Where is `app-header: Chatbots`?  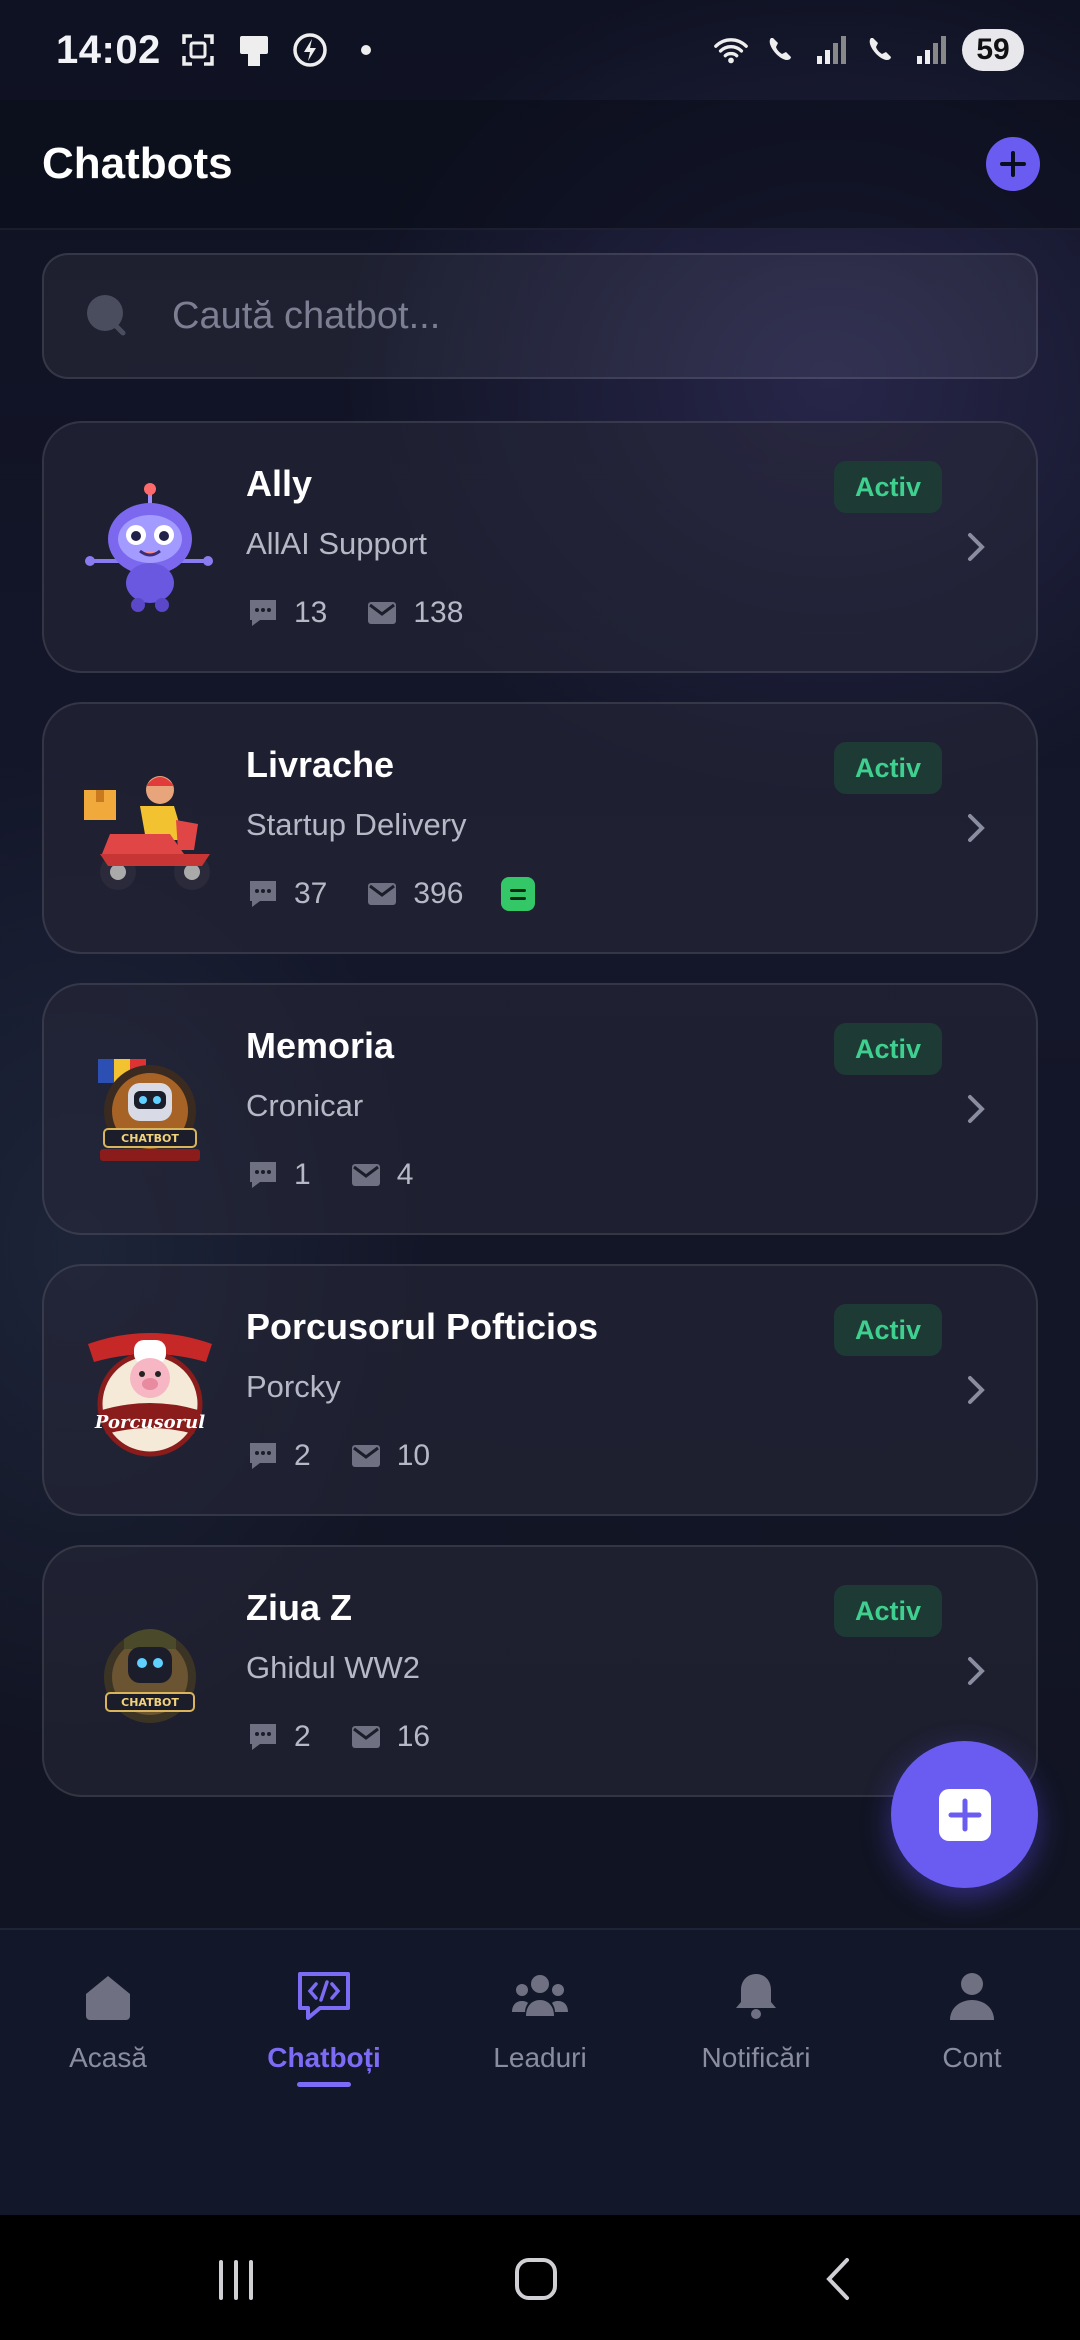
app-header: Chatbots is located at coordinates (540, 165).